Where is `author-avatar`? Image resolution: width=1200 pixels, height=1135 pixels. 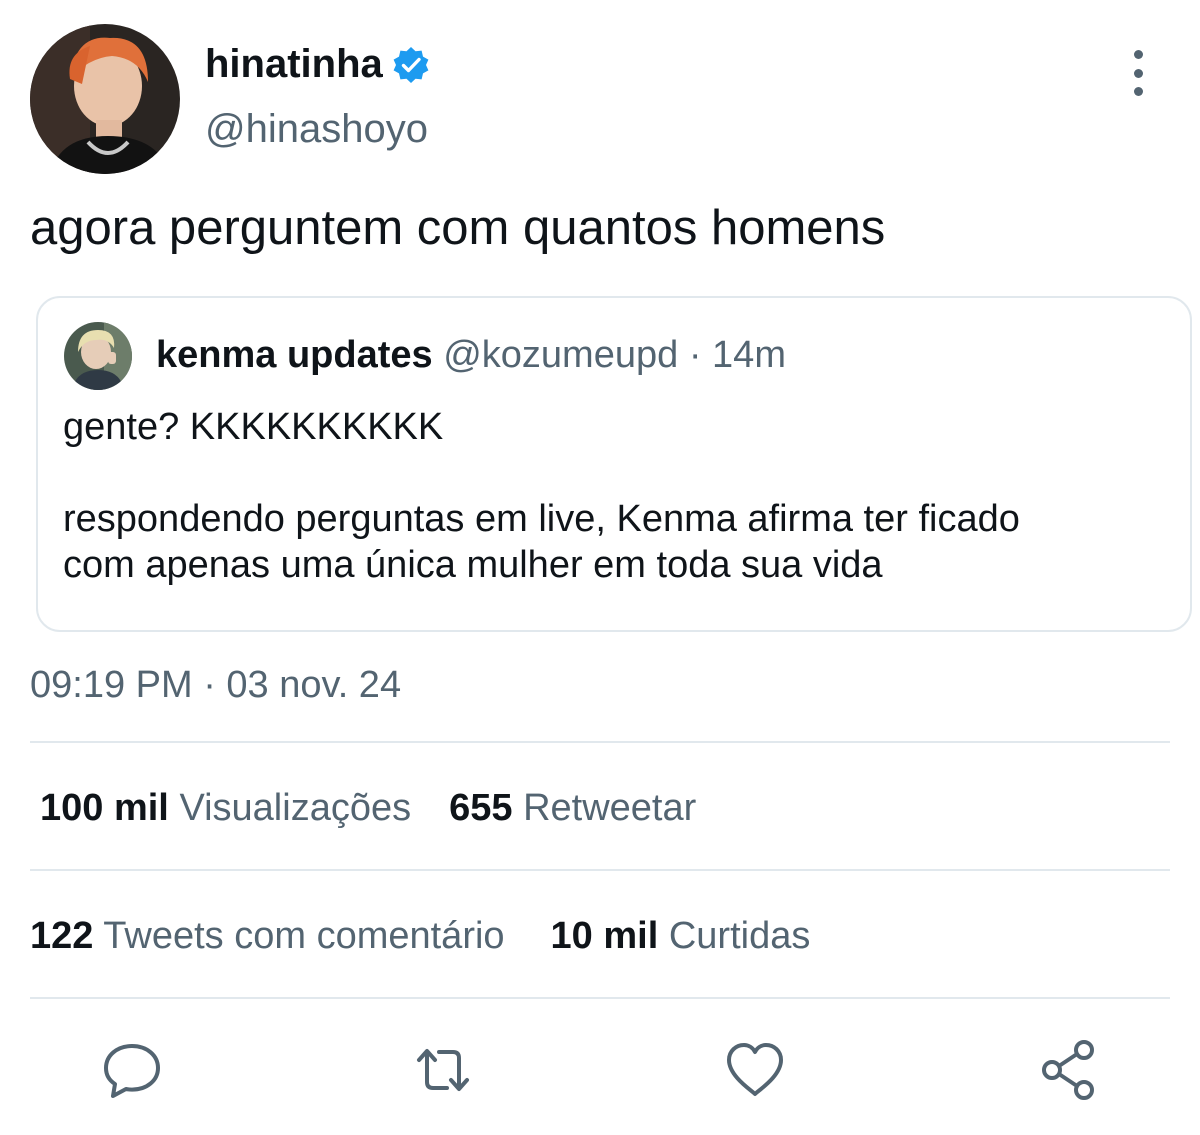 author-avatar is located at coordinates (105, 99).